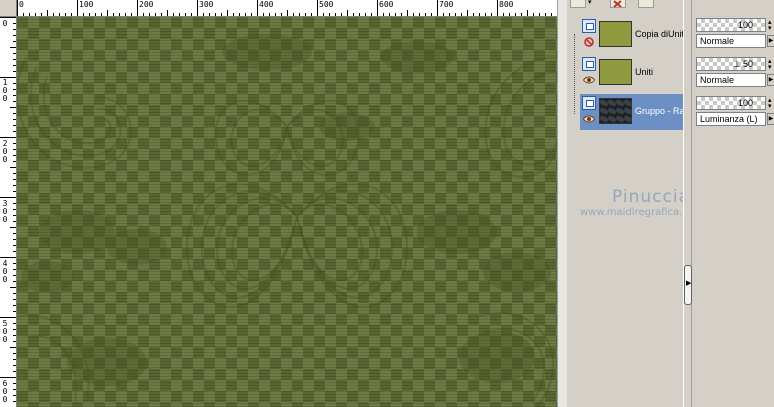 The width and height of the screenshot is (774, 407). I want to click on new-layer-icon, so click(578, 4).